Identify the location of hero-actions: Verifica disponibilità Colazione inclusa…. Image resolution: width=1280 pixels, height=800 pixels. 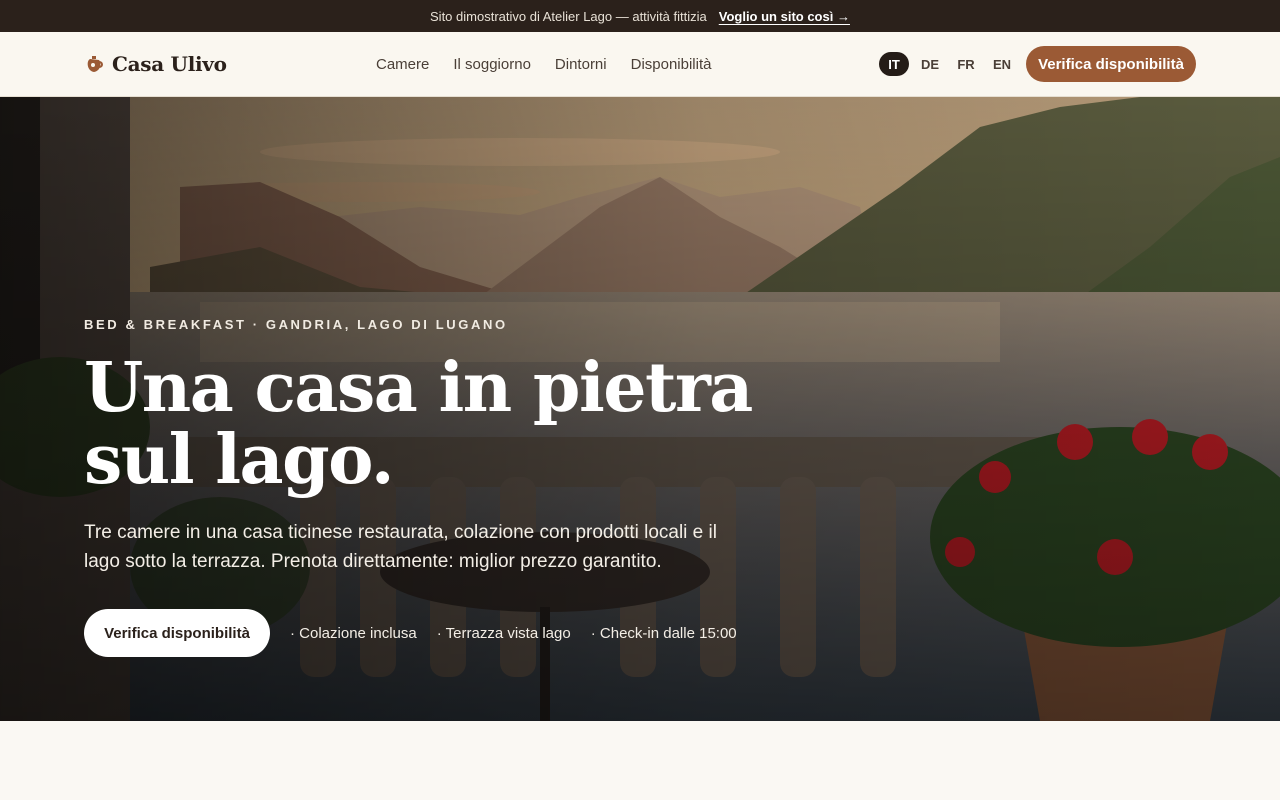
(410, 633).